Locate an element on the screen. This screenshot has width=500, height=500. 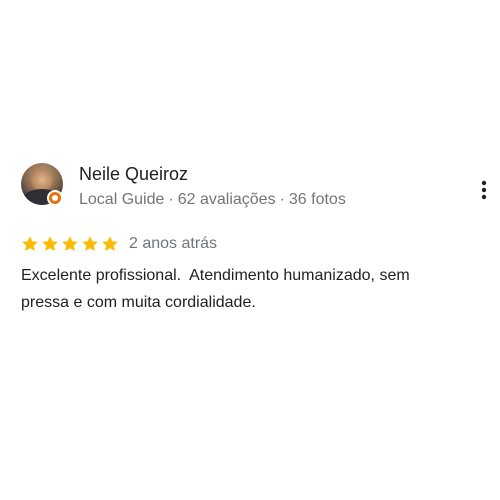
photo-count: 36 fotos is located at coordinates (317, 199).